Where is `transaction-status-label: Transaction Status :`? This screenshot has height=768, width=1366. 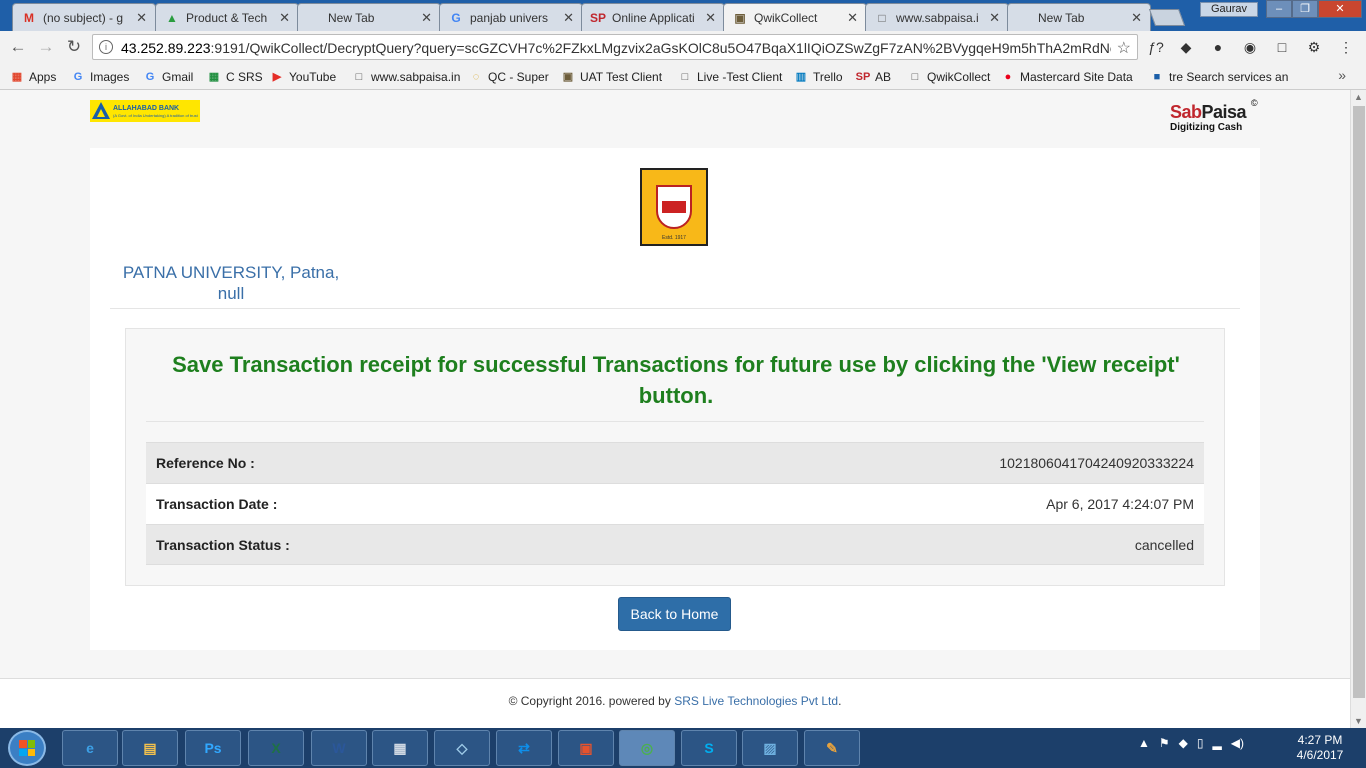 transaction-status-label: Transaction Status : is located at coordinates (223, 544).